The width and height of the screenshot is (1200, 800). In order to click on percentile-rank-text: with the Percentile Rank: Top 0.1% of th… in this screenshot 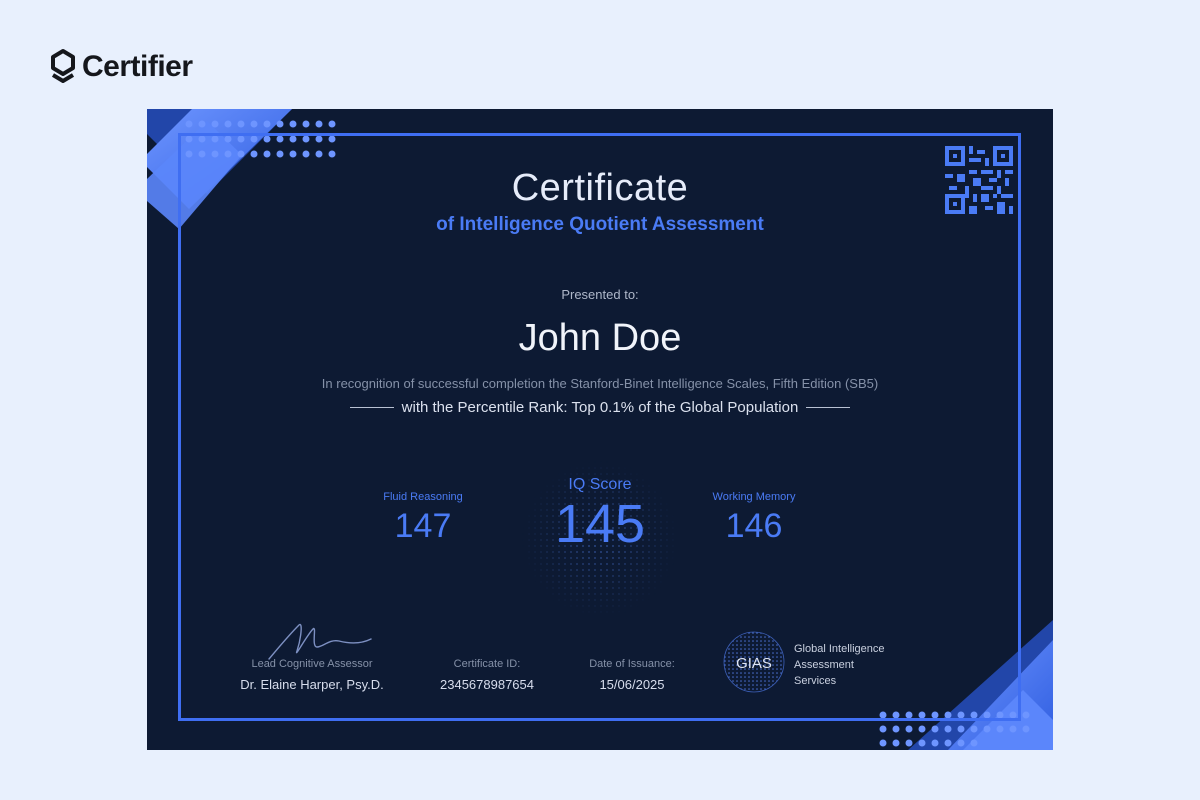, I will do `click(600, 407)`.